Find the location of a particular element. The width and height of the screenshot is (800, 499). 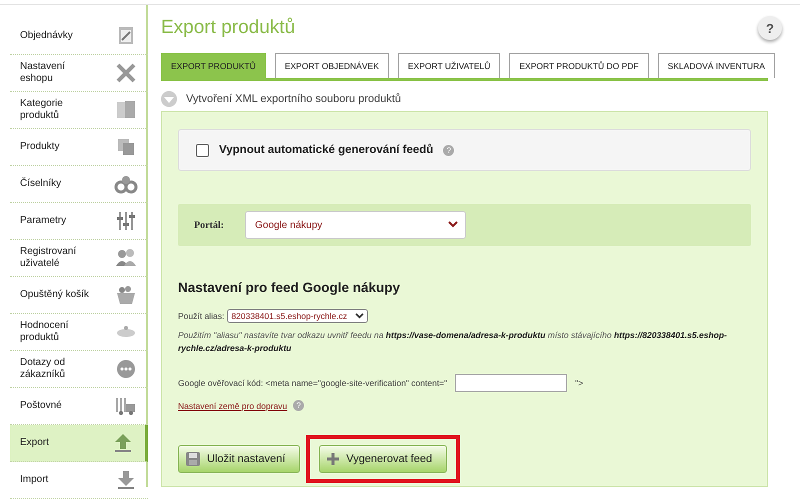

help-text: Použitím "aliasu" nastavíte tvar odkazu uvnitř feedu na https://vase-domena/adresa-k-produktu místo stávajícího https://820338401.s5.eshop-rychle.cz/adresa-k-produktu is located at coordinates (453, 342).